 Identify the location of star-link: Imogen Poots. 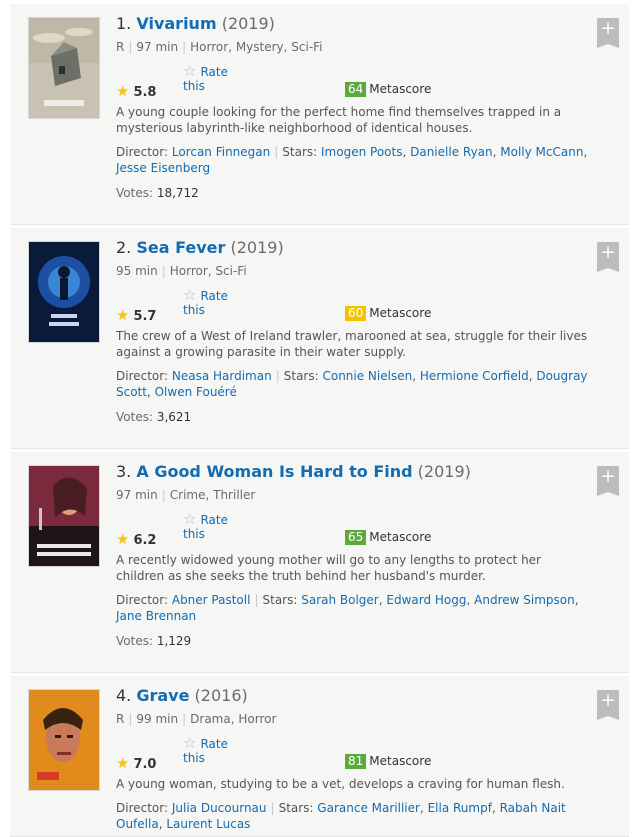
(361, 152).